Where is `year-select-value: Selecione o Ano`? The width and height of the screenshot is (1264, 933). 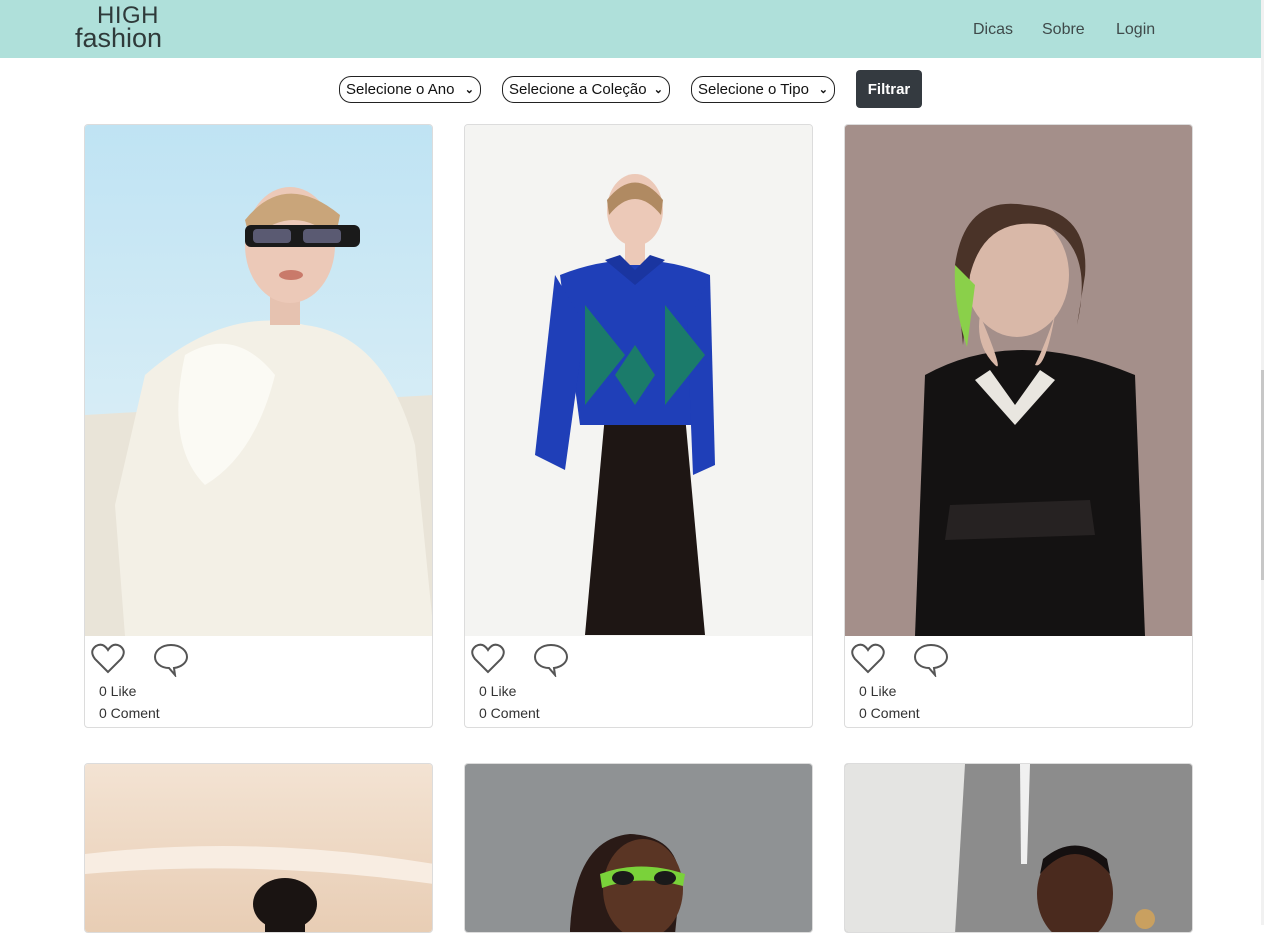
year-select-value: Selecione o Ano is located at coordinates (400, 89).